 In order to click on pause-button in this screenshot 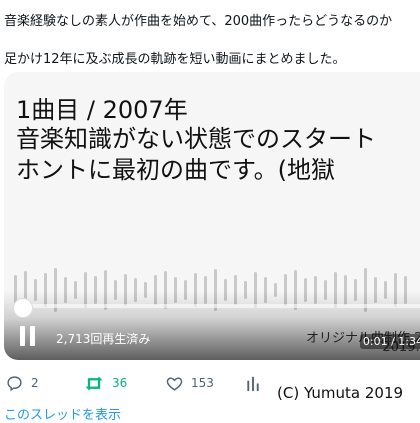, I will do `click(28, 336)`.